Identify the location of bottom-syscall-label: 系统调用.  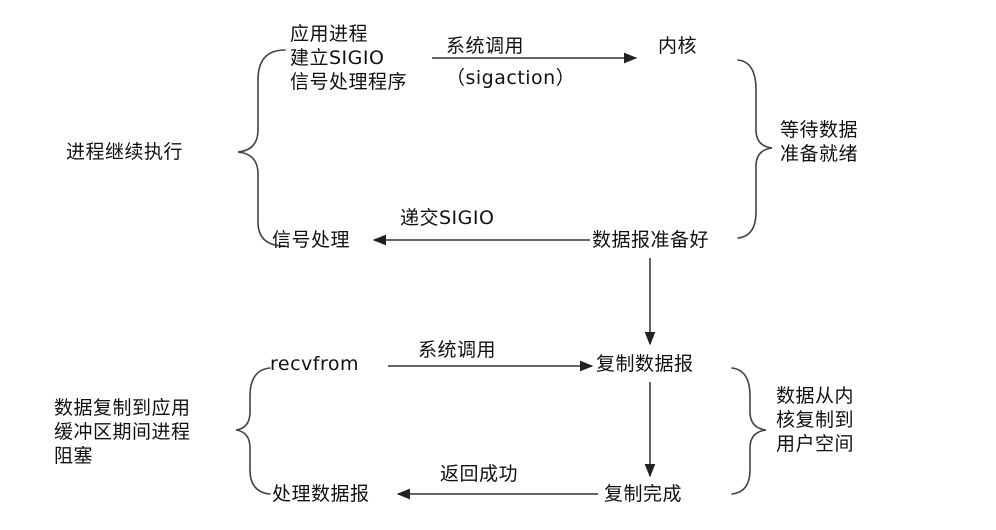
(457, 350).